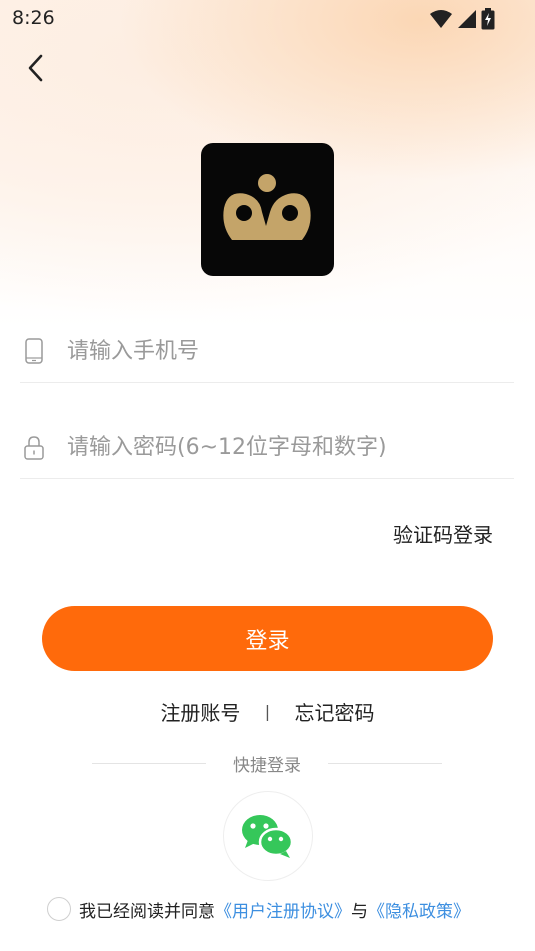 This screenshot has width=535, height=951. I want to click on wechat-icon, so click(268, 836).